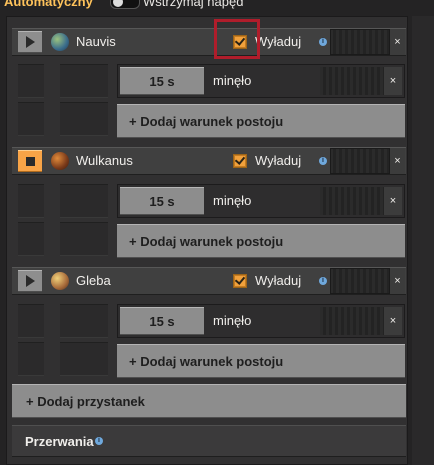 The width and height of the screenshot is (434, 465). Describe the element at coordinates (60, 161) in the screenshot. I see `vulcanus-planet-icon` at that location.